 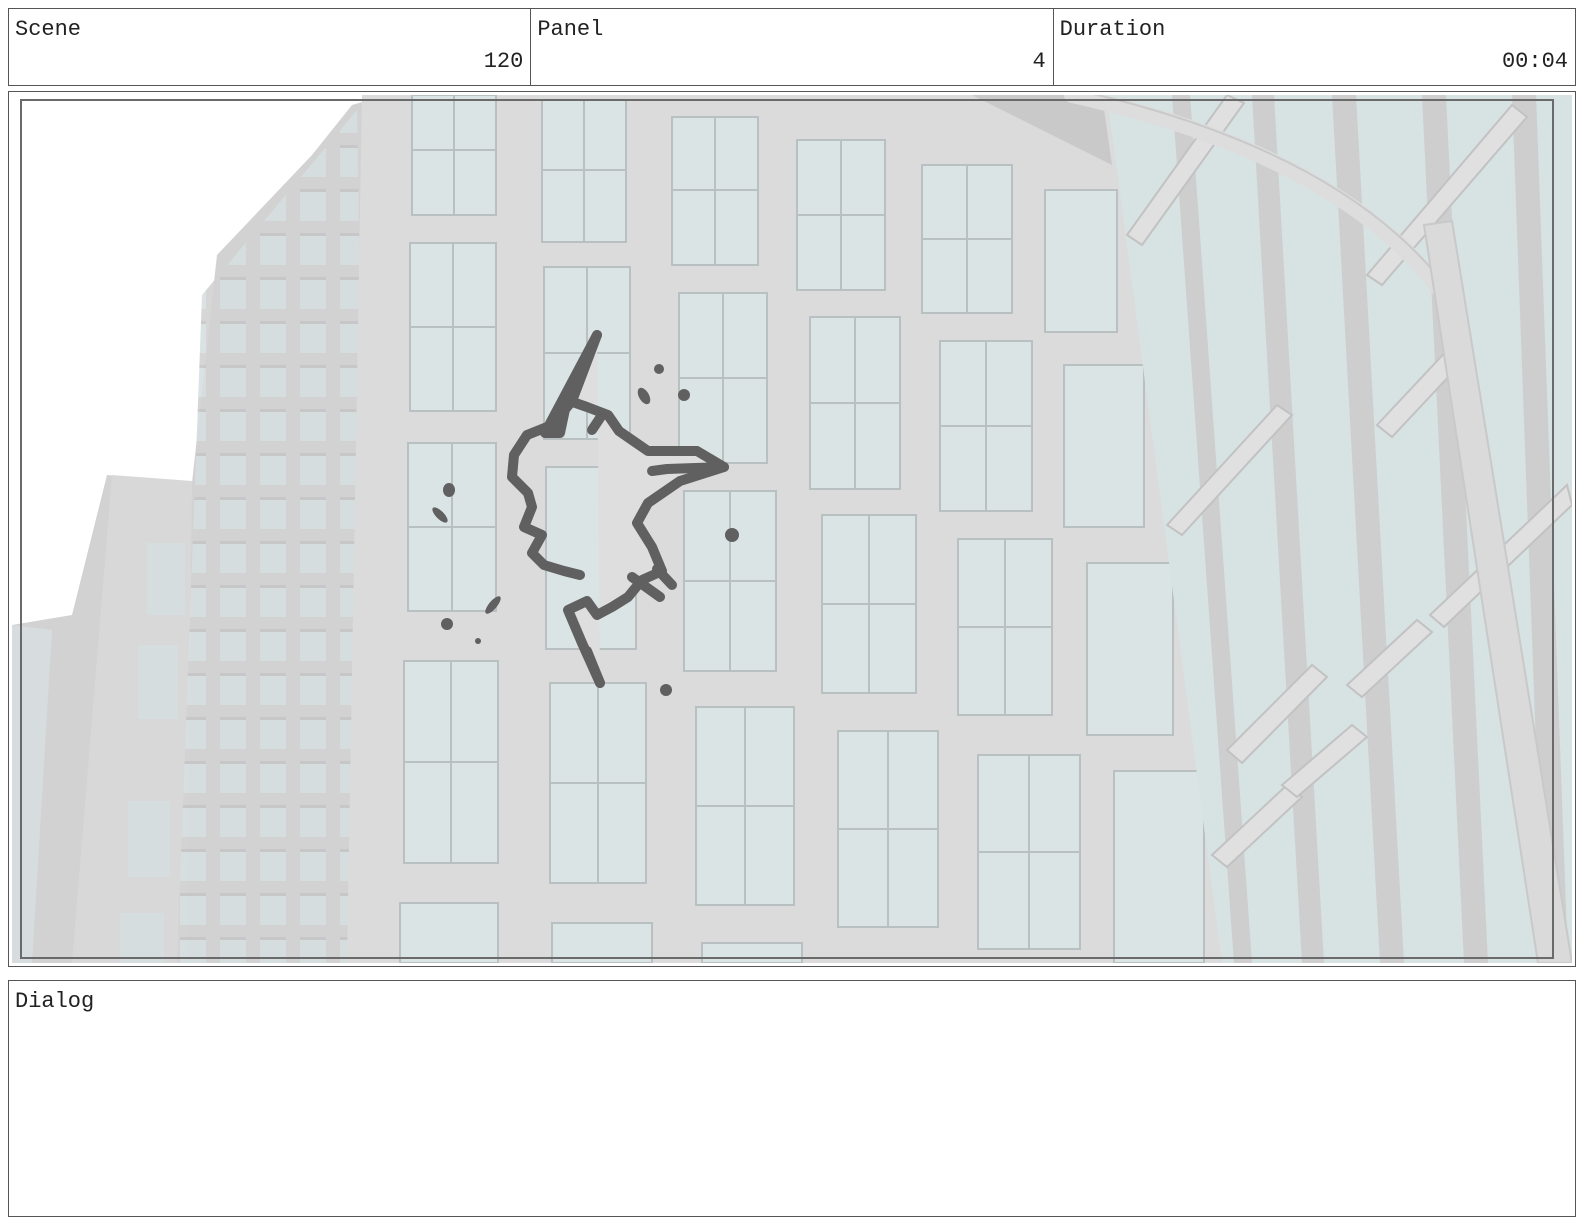 I want to click on scene-field: Scene 120, so click(x=270, y=47).